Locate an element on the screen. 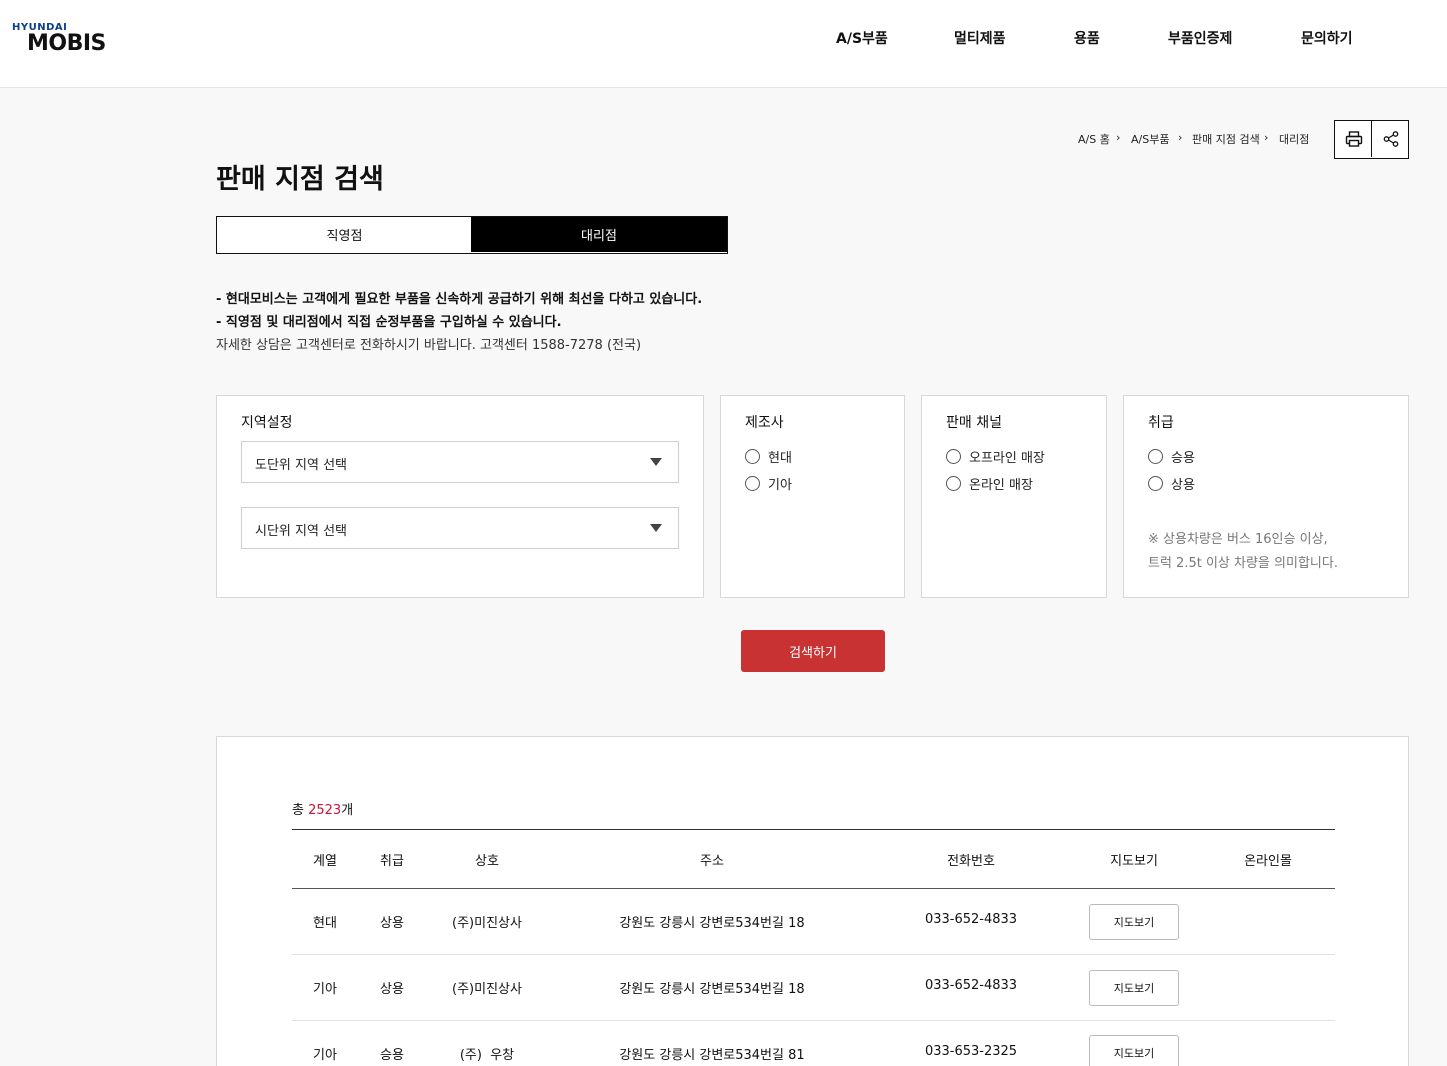 The image size is (1447, 1066). handling-filter-title: 취급 is located at coordinates (1161, 423).